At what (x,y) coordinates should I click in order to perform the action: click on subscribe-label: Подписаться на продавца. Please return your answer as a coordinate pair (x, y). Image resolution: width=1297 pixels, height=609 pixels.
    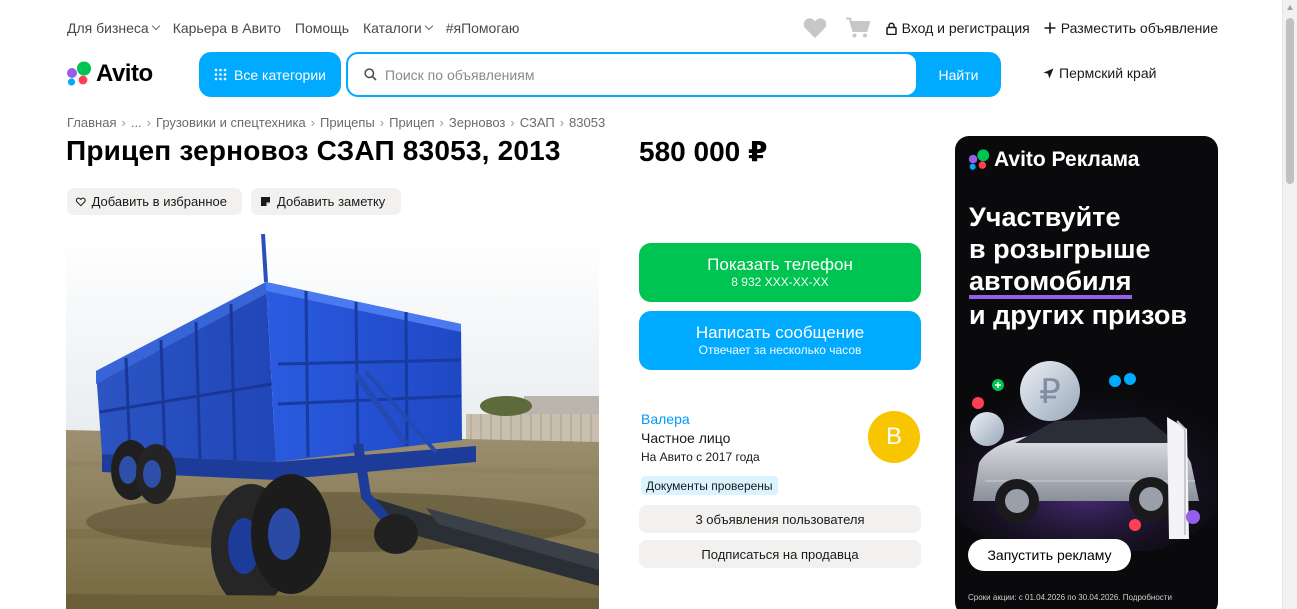
    Looking at the image, I should click on (780, 554).